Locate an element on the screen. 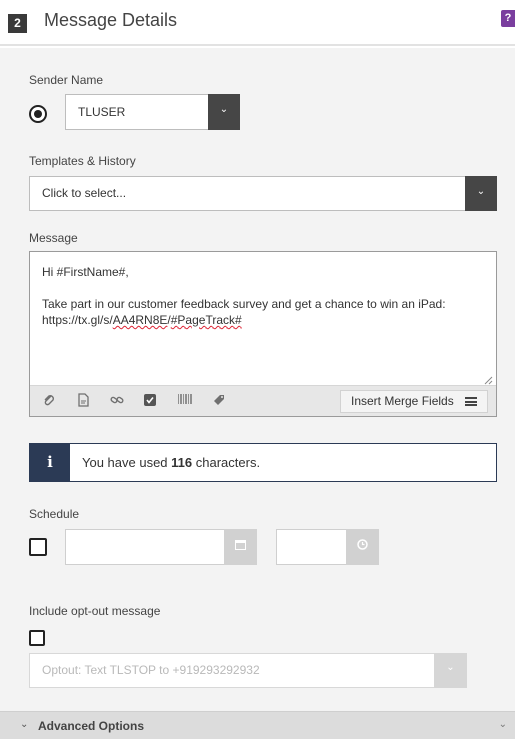  advanced-options-title: Advanced Options is located at coordinates (91, 726).